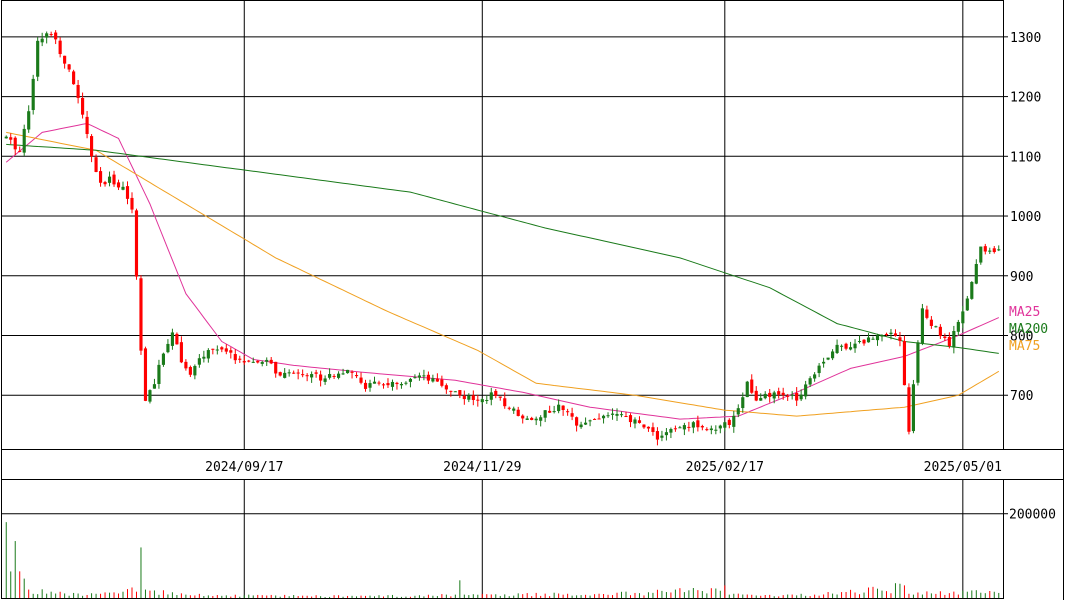  What do you see at coordinates (1021, 396) in the screenshot?
I see `price-tick-label: 700` at bounding box center [1021, 396].